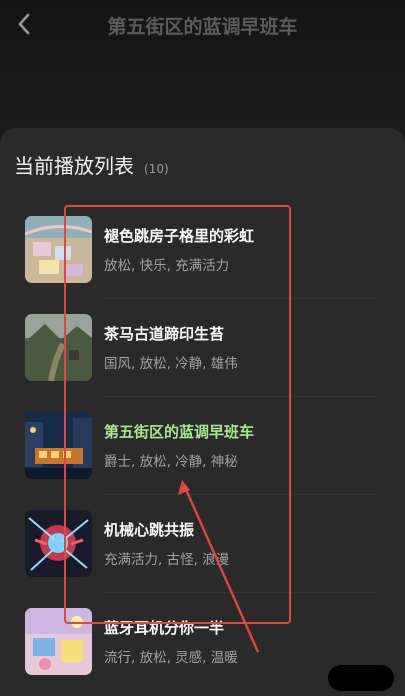 This screenshot has width=405, height=696. I want to click on floating-pill, so click(361, 678).